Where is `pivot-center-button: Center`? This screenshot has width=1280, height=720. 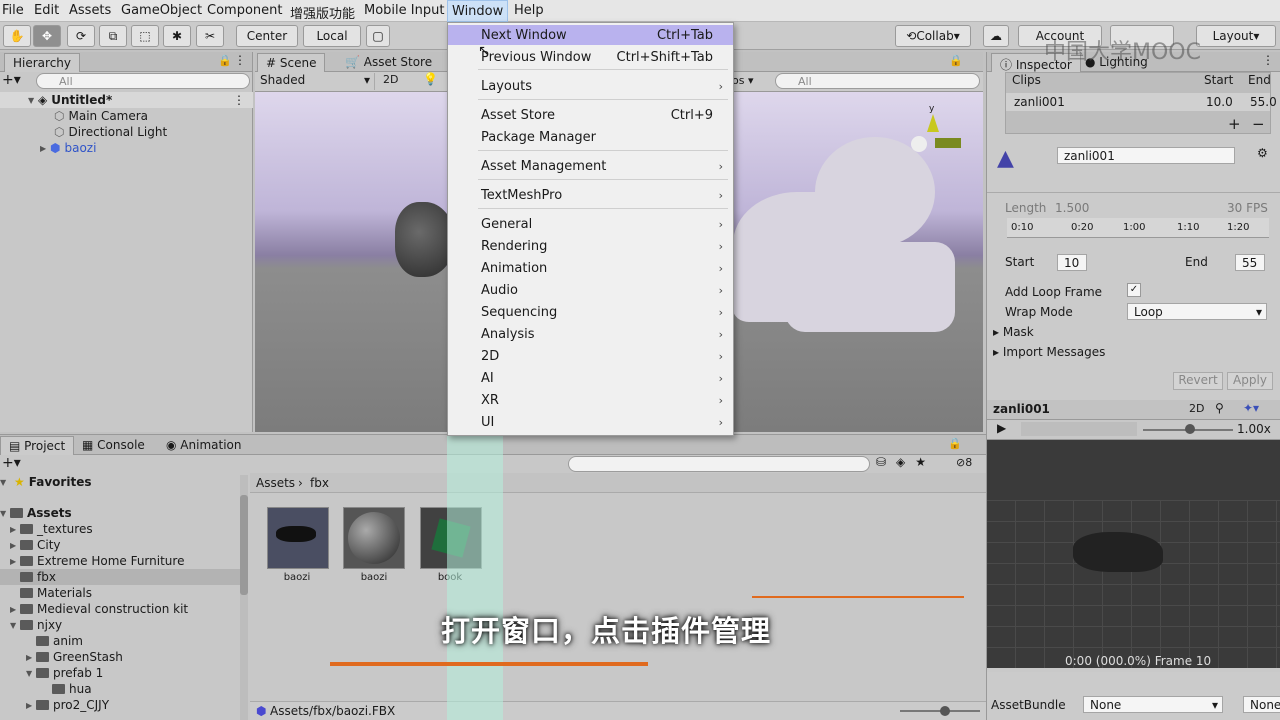
pivot-center-button: Center is located at coordinates (267, 36).